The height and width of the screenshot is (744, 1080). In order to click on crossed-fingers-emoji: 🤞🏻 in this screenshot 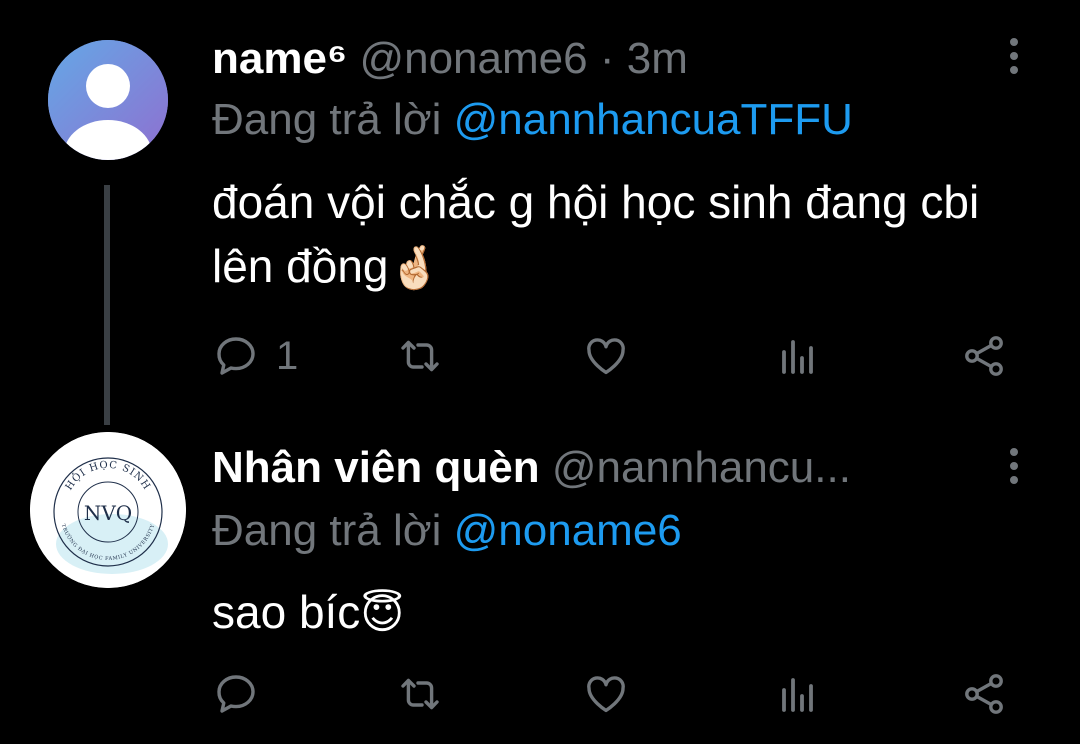, I will do `click(414, 267)`.